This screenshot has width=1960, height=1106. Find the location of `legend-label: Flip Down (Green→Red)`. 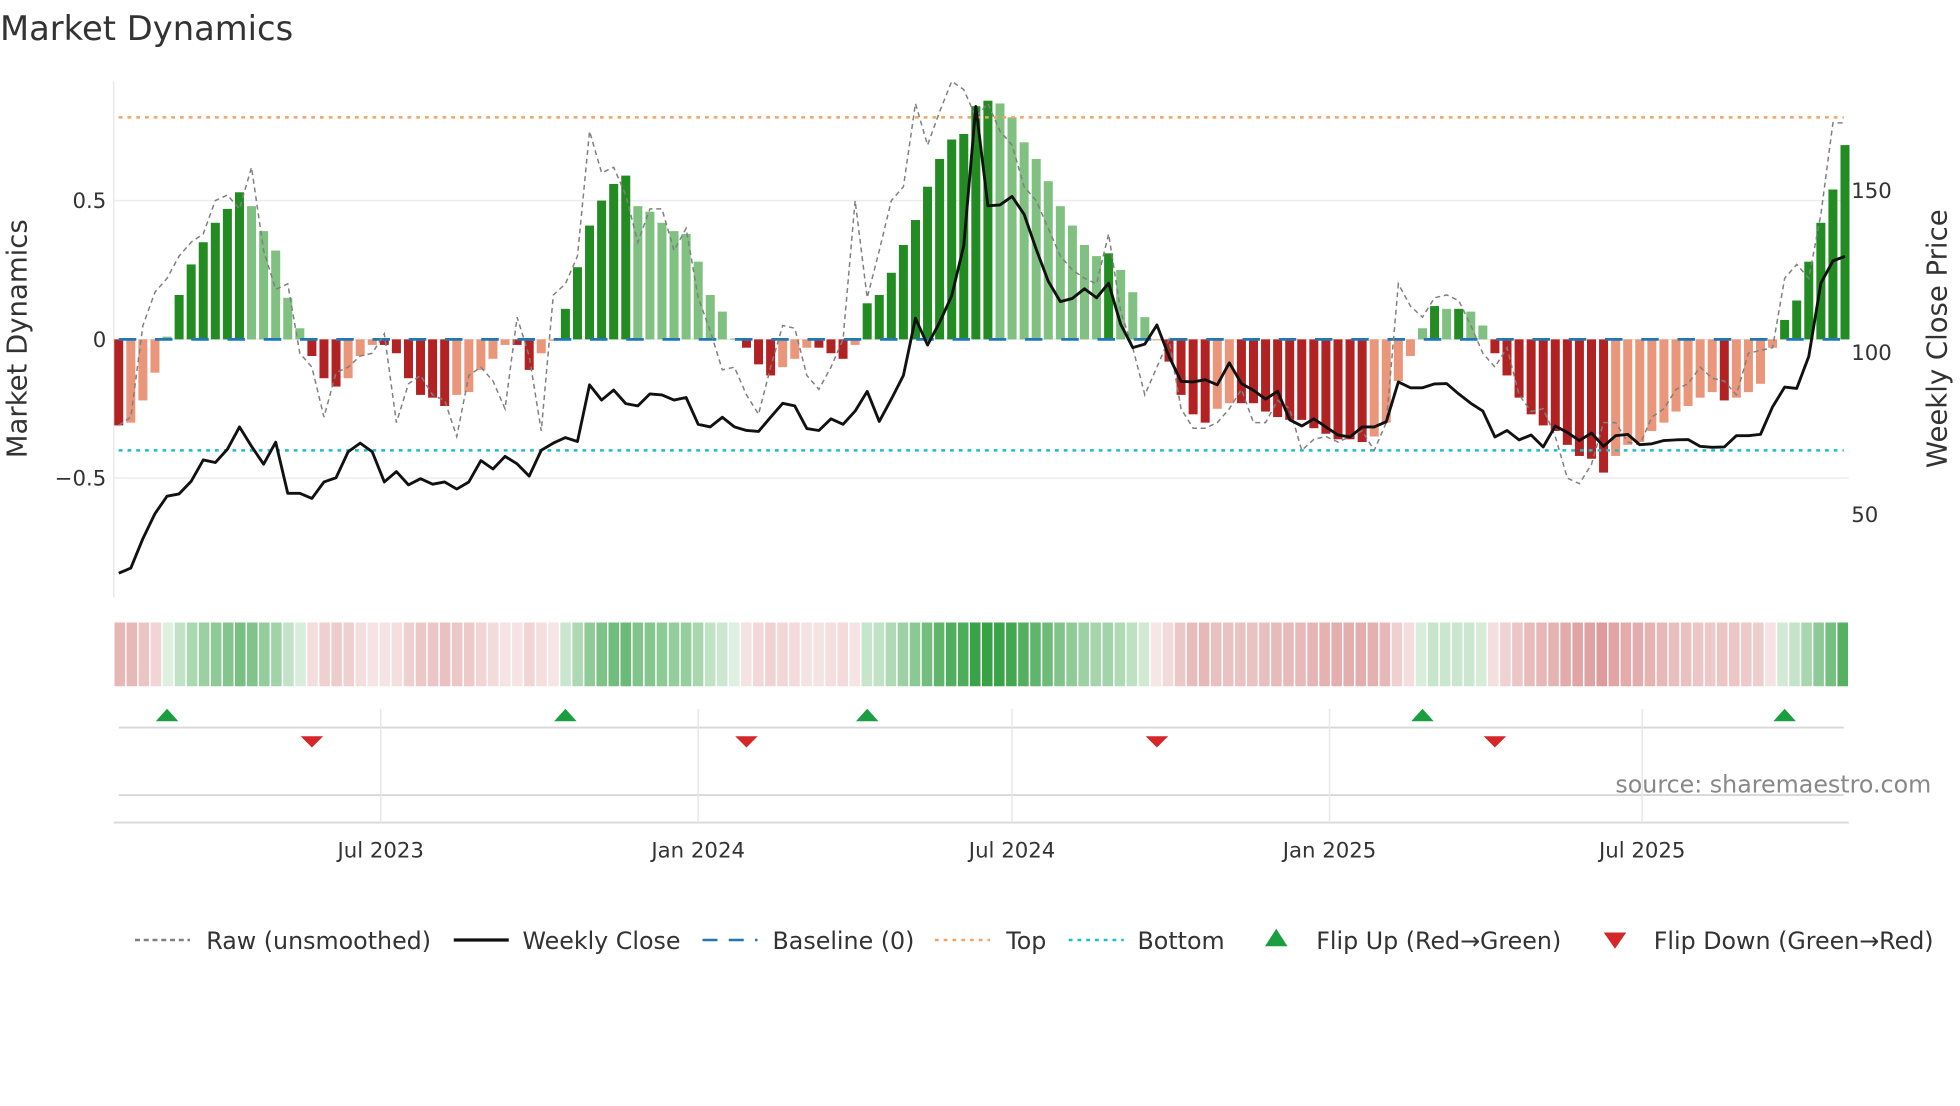

legend-label: Flip Down (Green→Red) is located at coordinates (1794, 941).